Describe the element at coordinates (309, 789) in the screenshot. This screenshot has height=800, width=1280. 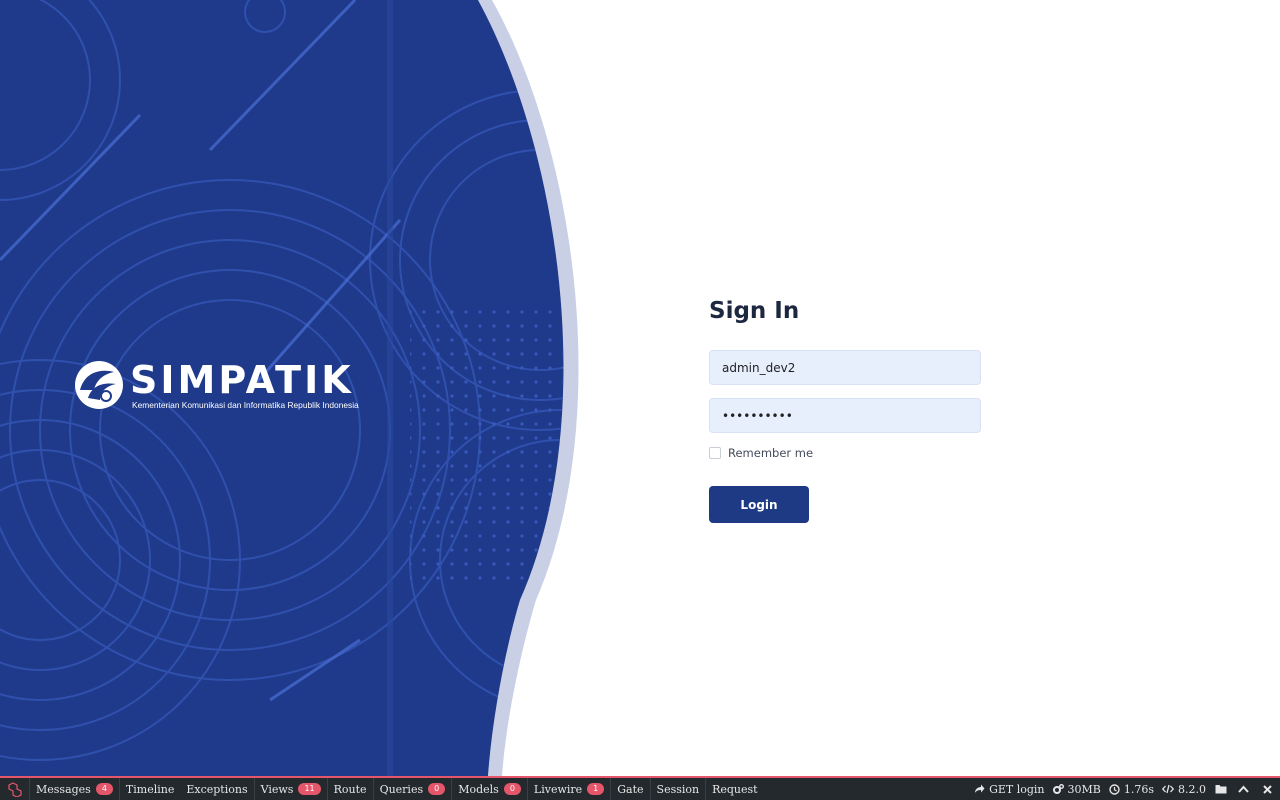
I see `tab-badge: 11` at that location.